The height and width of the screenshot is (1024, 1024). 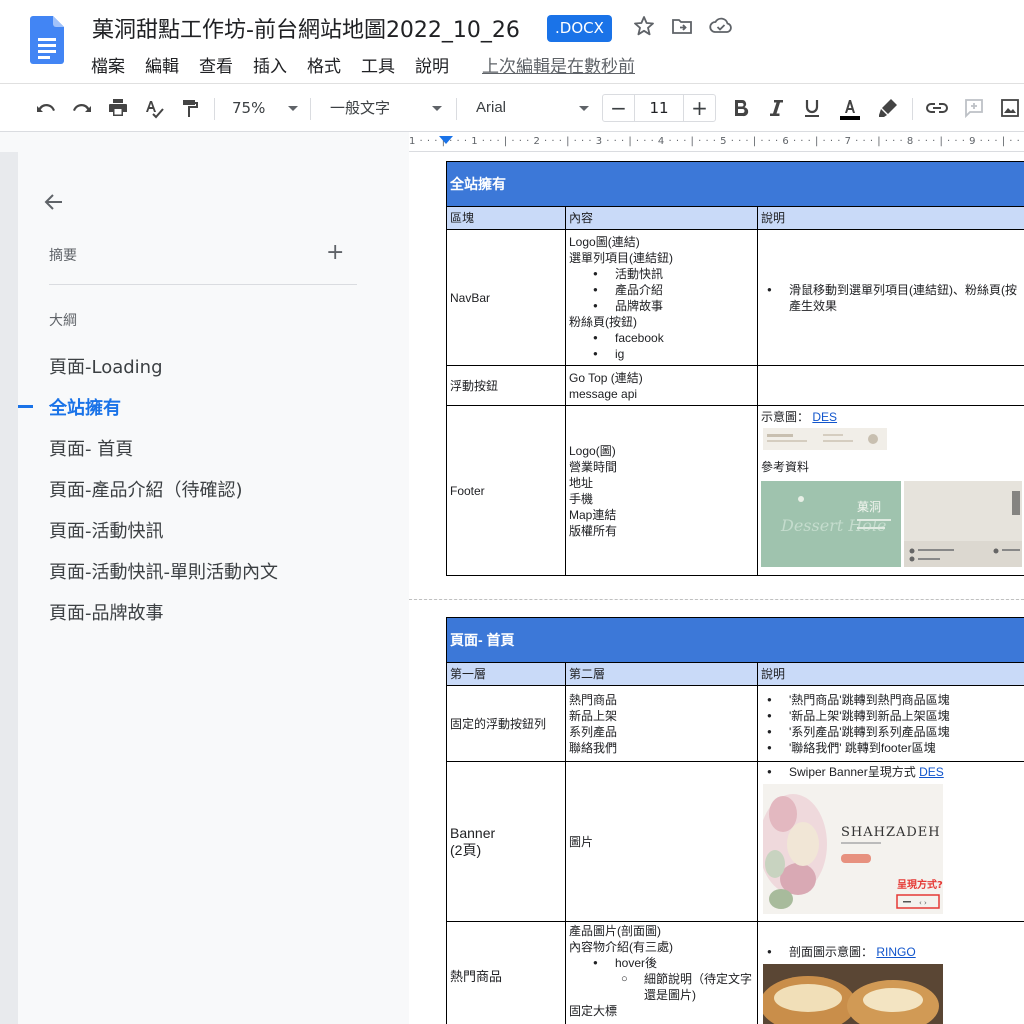 What do you see at coordinates (603, 321) in the screenshot?
I see `cell-line: 粉絲頁(按鈕)` at bounding box center [603, 321].